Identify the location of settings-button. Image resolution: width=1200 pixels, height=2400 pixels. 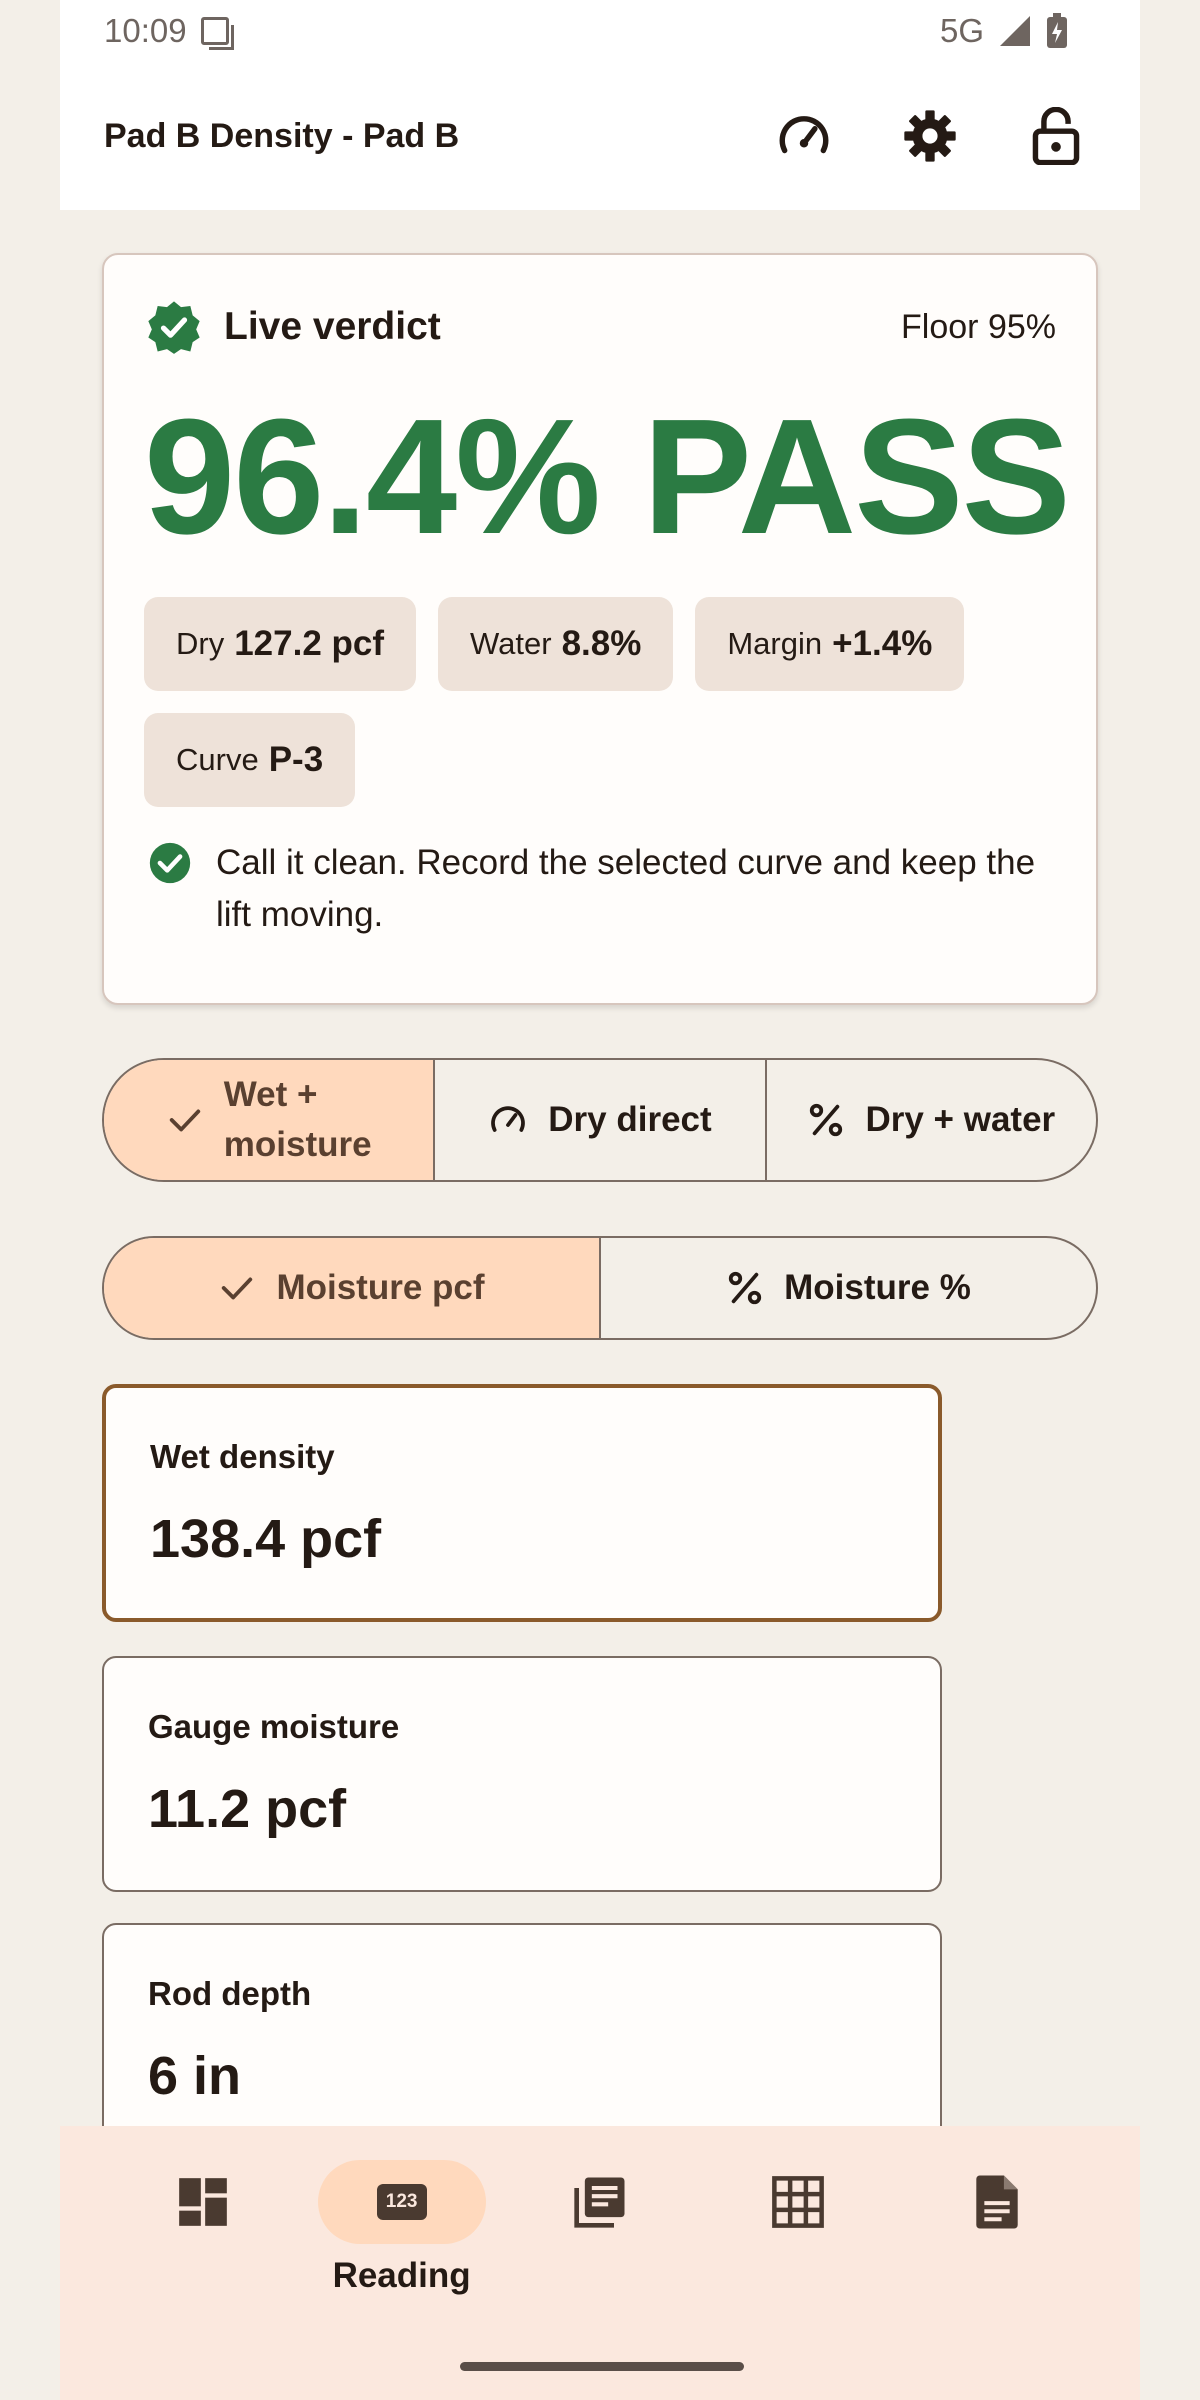
(930, 136).